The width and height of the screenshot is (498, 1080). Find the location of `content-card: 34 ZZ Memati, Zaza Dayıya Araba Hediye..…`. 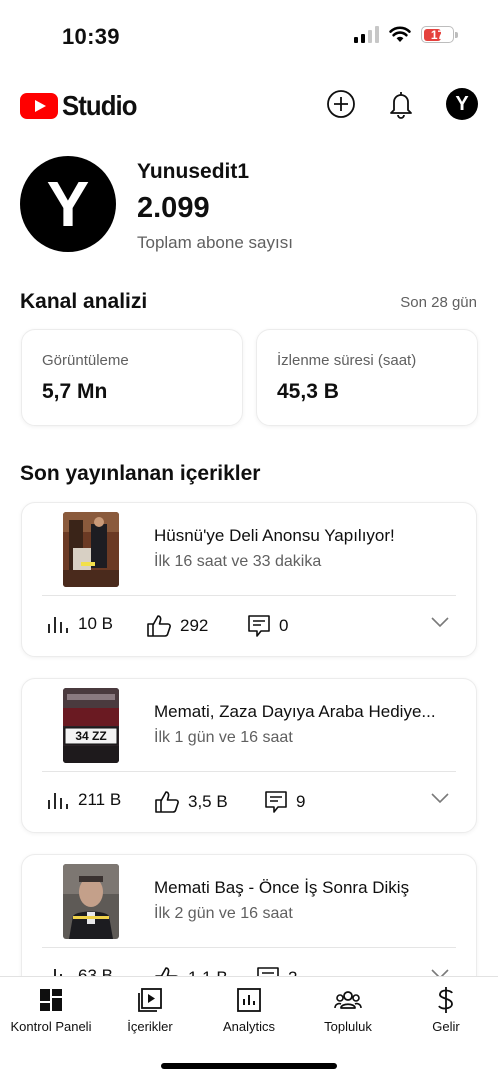

content-card: 34 ZZ Memati, Zaza Dayıya Araba Hediye..… is located at coordinates (249, 755).